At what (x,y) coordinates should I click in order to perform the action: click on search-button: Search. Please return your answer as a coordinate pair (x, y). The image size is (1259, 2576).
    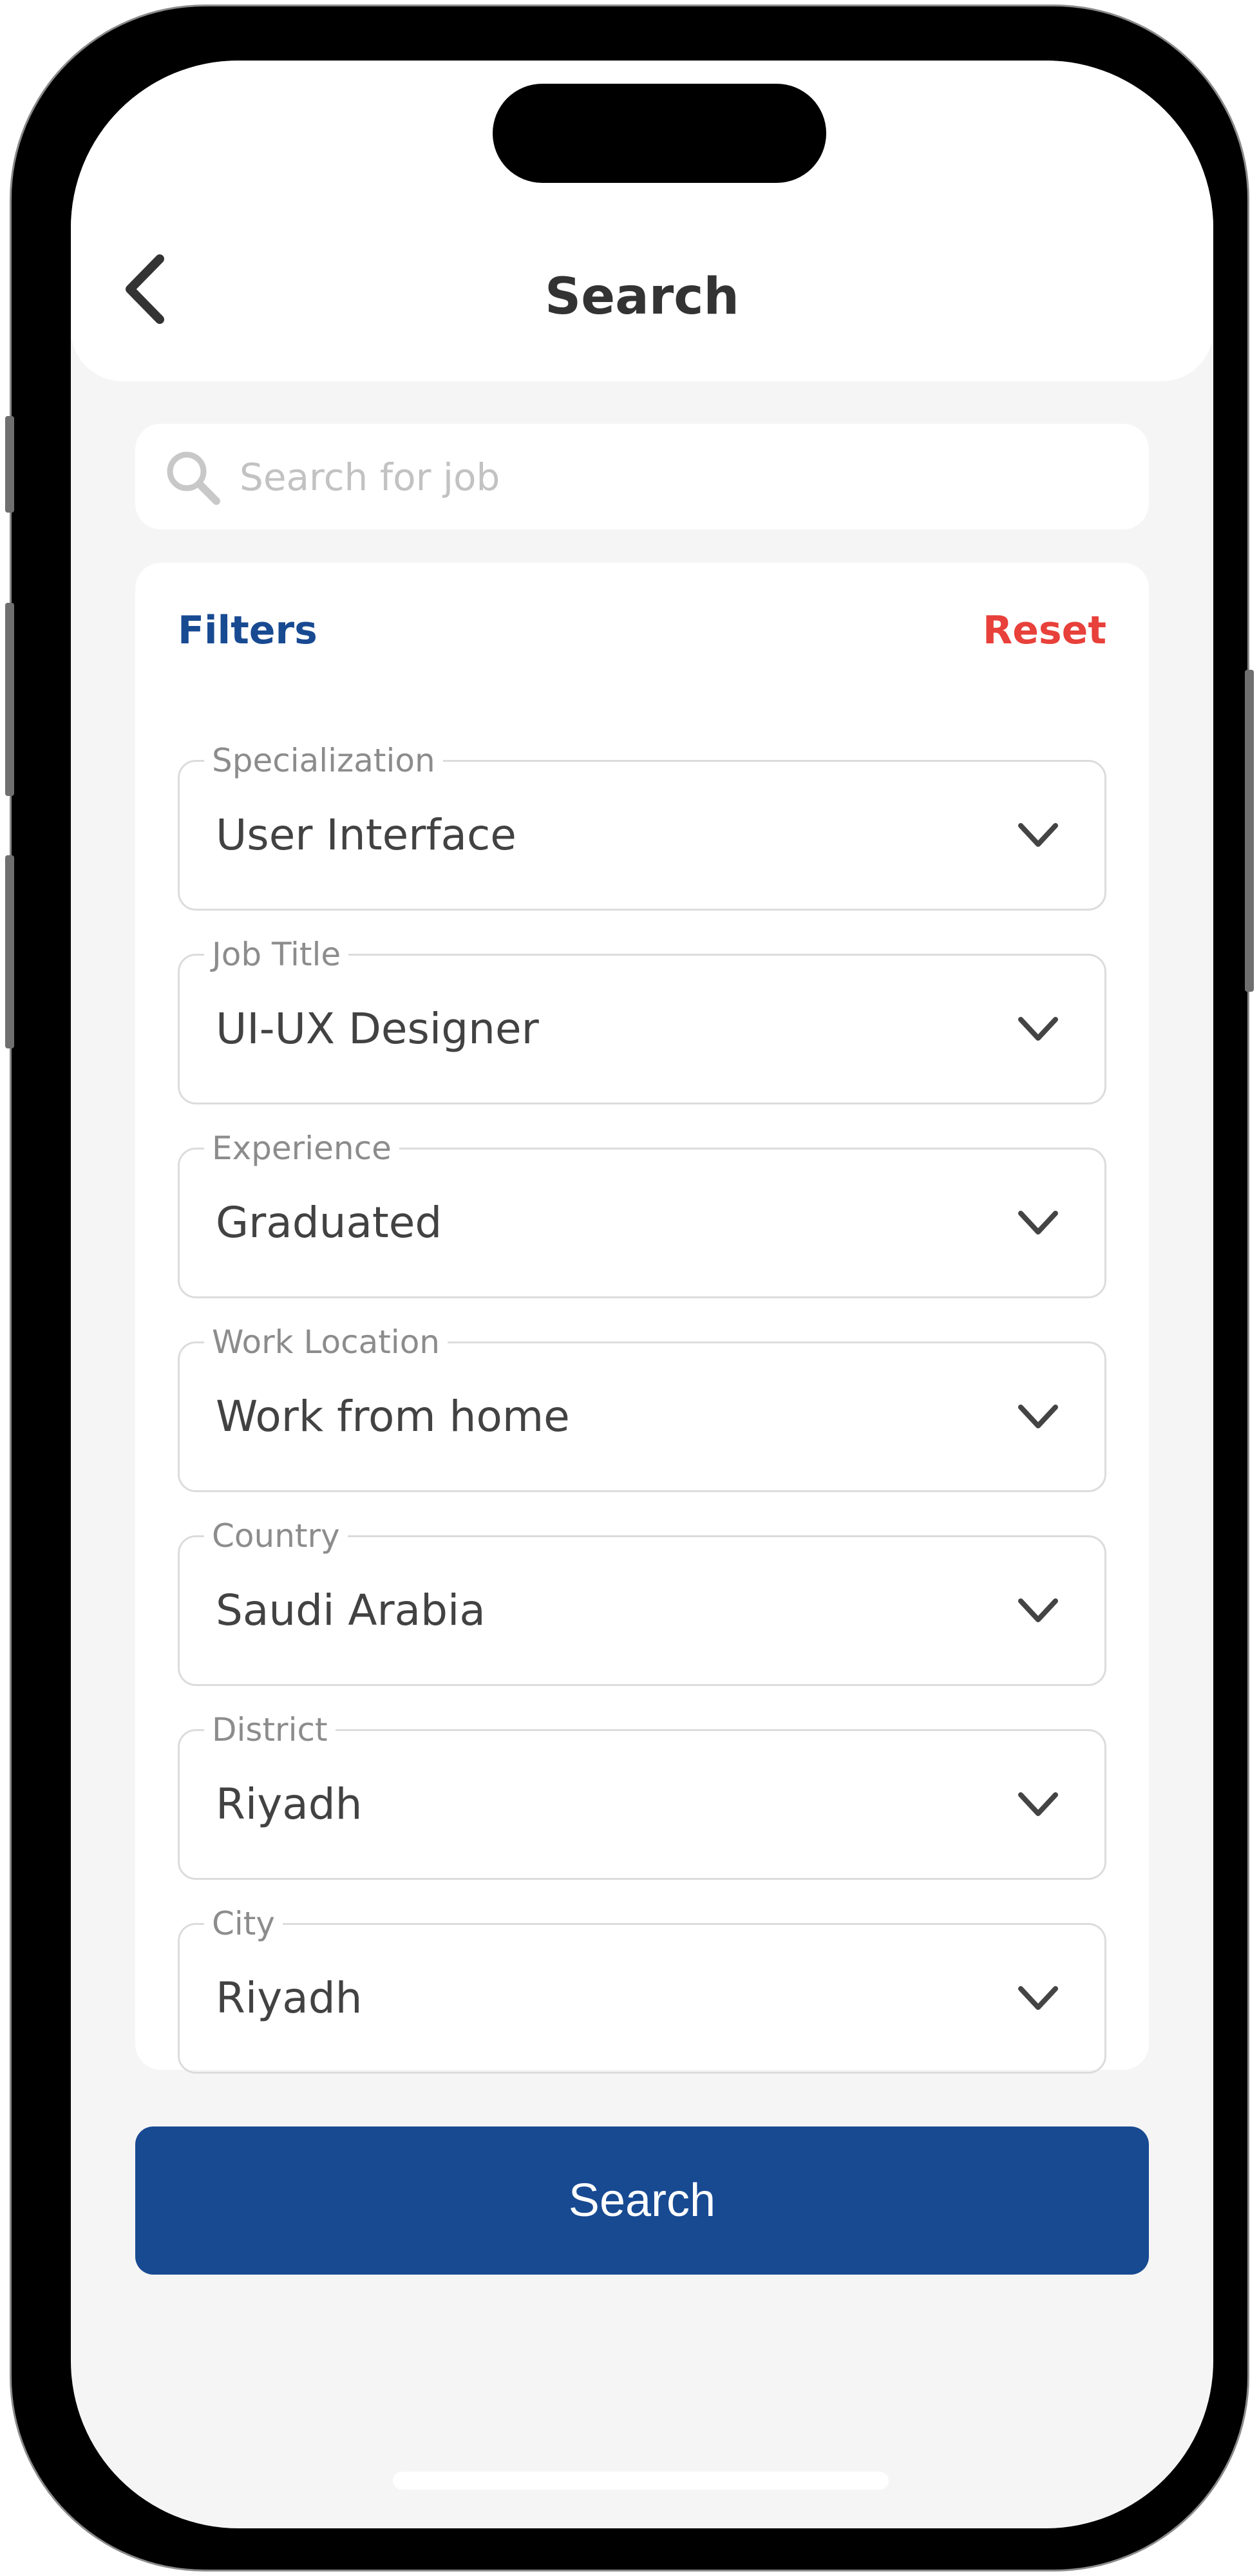
    Looking at the image, I should click on (642, 2200).